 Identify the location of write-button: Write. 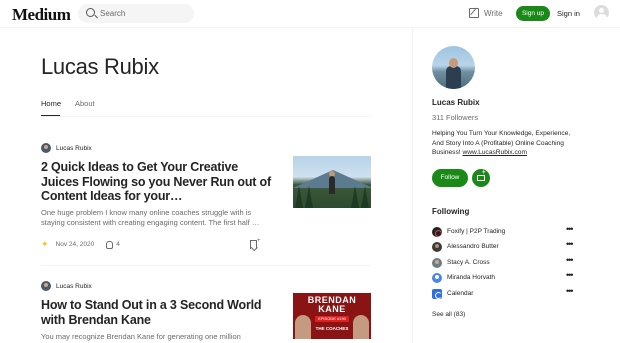
(486, 13).